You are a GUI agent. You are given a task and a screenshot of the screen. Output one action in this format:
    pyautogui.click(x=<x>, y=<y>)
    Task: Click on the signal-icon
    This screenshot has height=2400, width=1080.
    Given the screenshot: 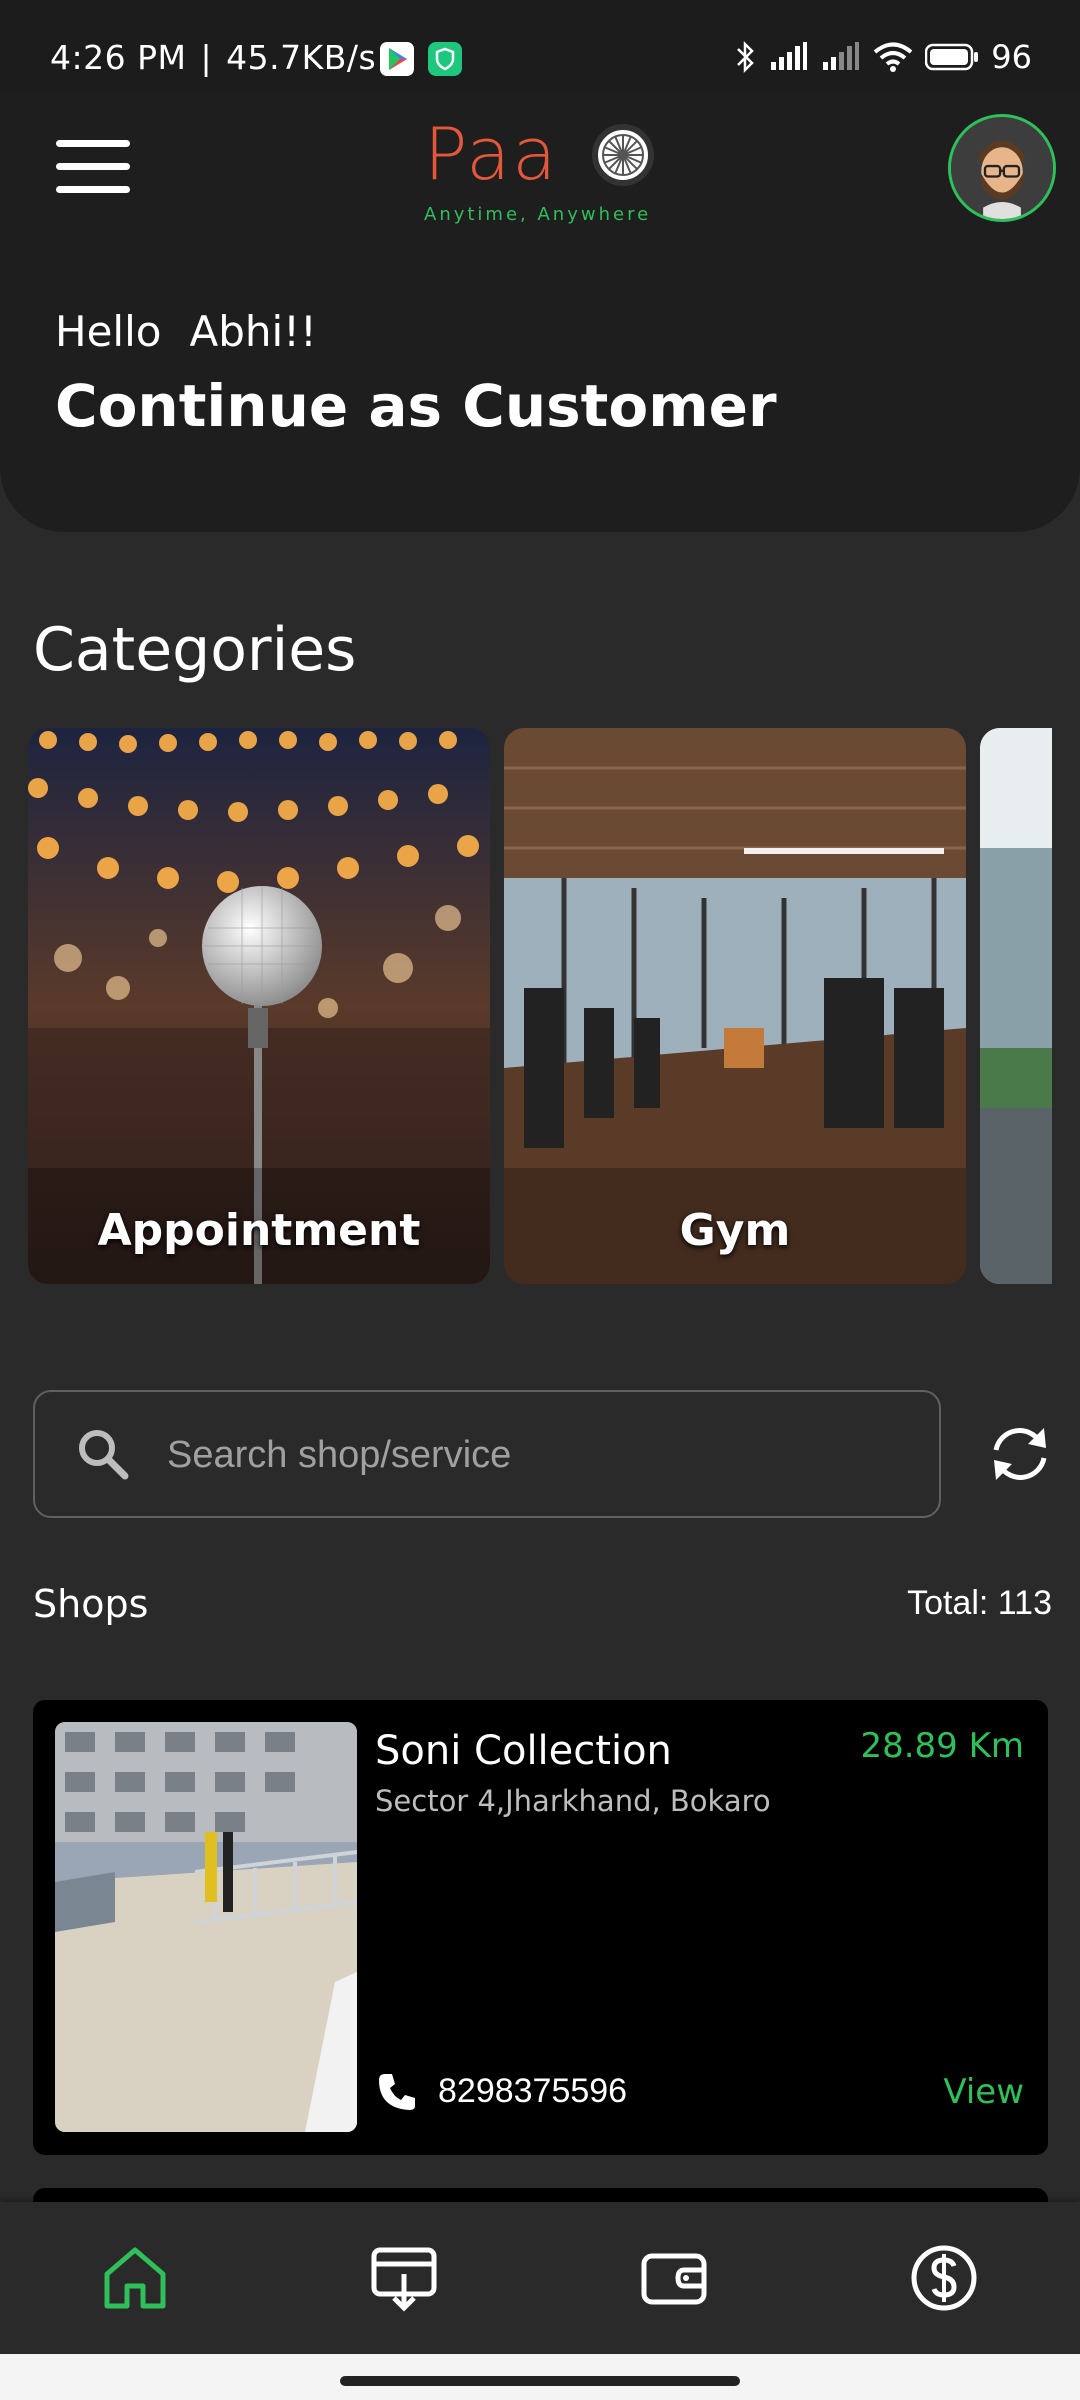 What is the action you would take?
    pyautogui.click(x=789, y=56)
    